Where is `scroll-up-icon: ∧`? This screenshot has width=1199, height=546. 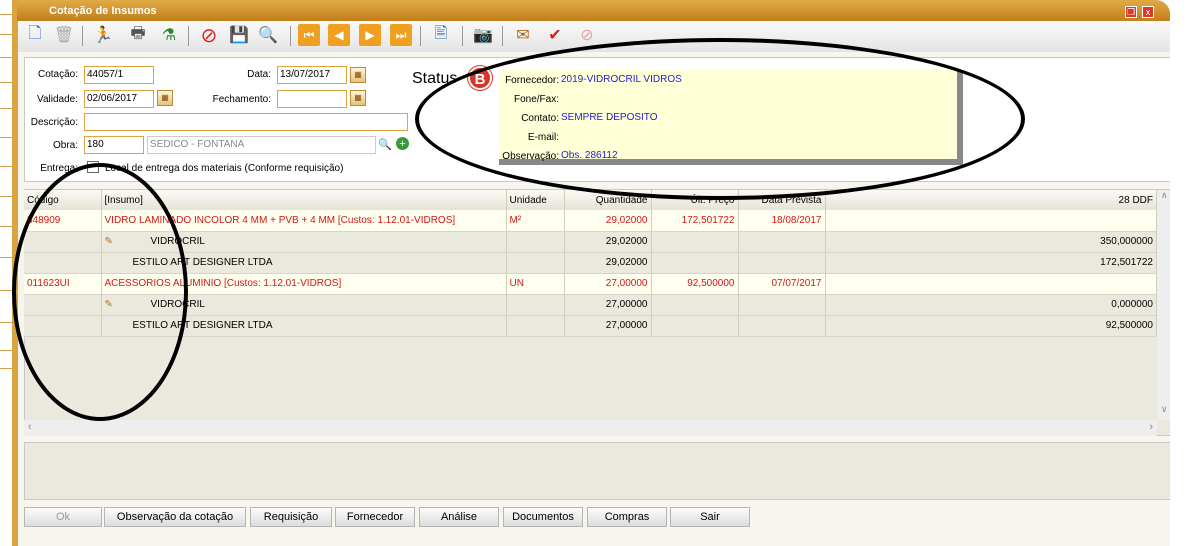
scroll-up-icon: ∧ is located at coordinates (1164, 195).